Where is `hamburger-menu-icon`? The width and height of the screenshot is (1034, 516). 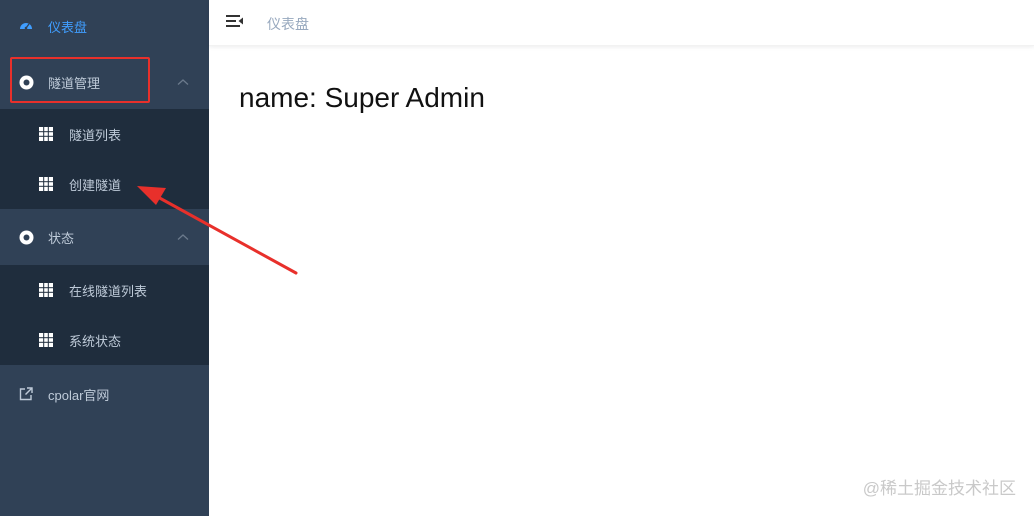
hamburger-menu-icon is located at coordinates (235, 22).